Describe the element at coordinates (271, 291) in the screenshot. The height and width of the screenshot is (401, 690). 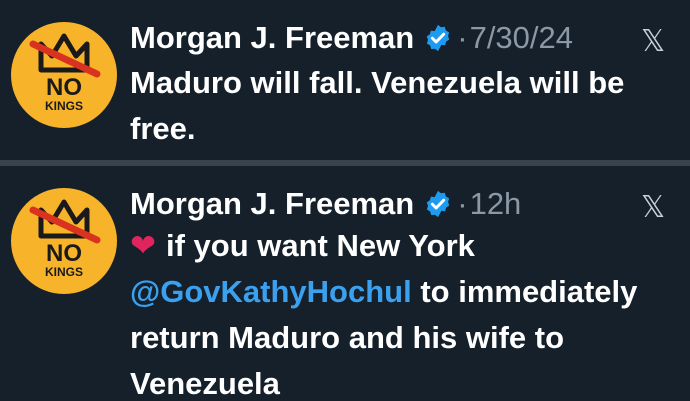
I see `mention-link: @GovKathyHochul` at that location.